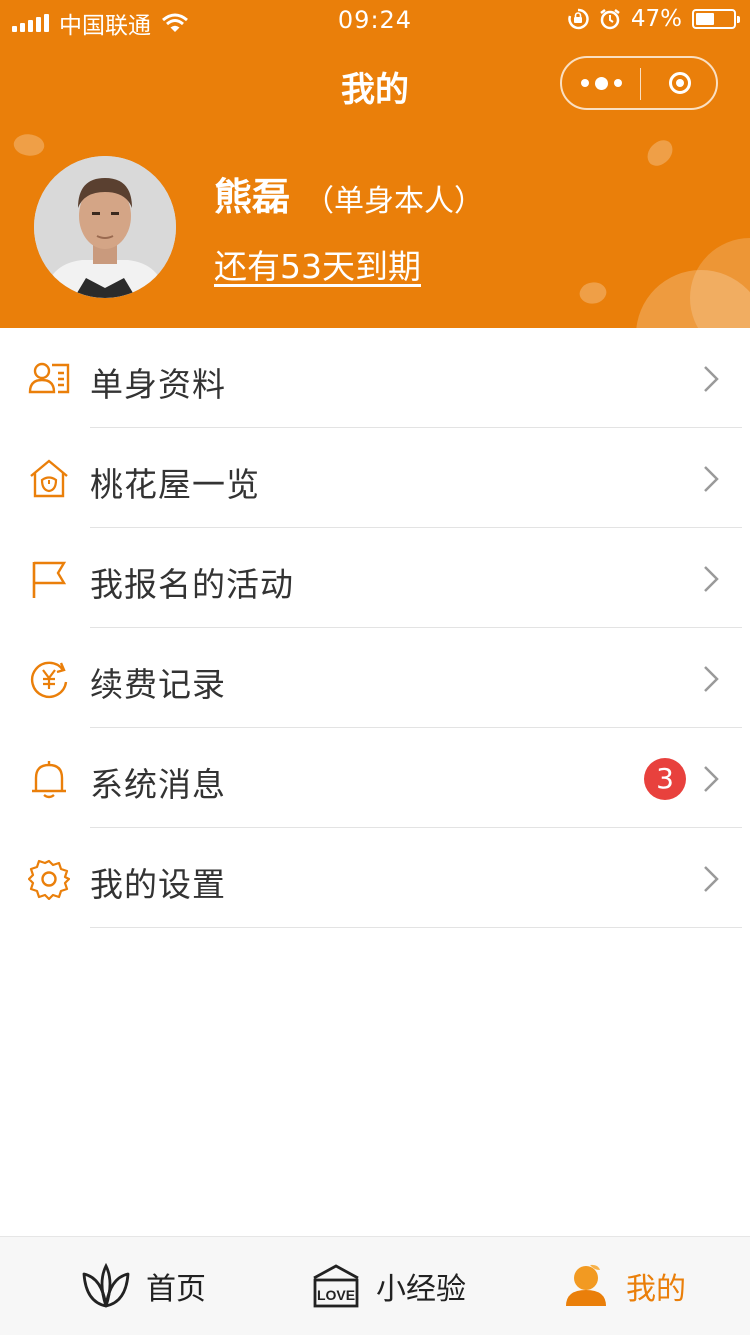  I want to click on menu-item-label: 桃花屋一览, so click(175, 484).